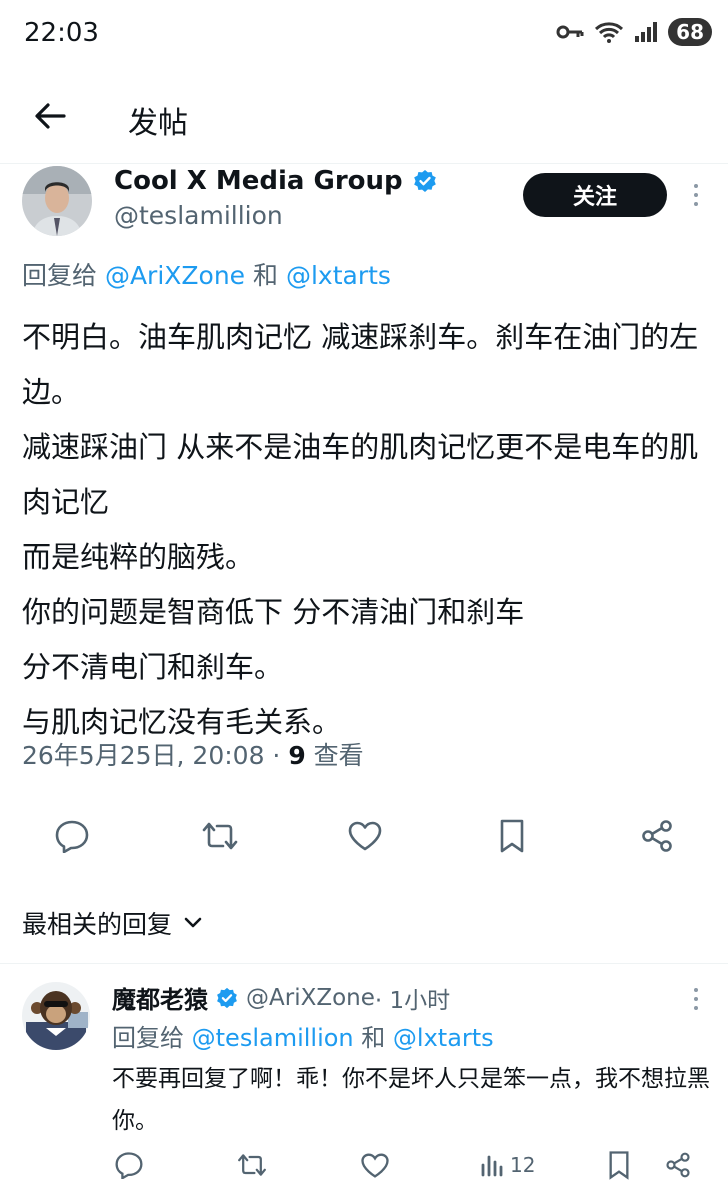 Image resolution: width=728 pixels, height=1199 pixels. What do you see at coordinates (175, 275) in the screenshot?
I see `mention-link: @AriXZone` at bounding box center [175, 275].